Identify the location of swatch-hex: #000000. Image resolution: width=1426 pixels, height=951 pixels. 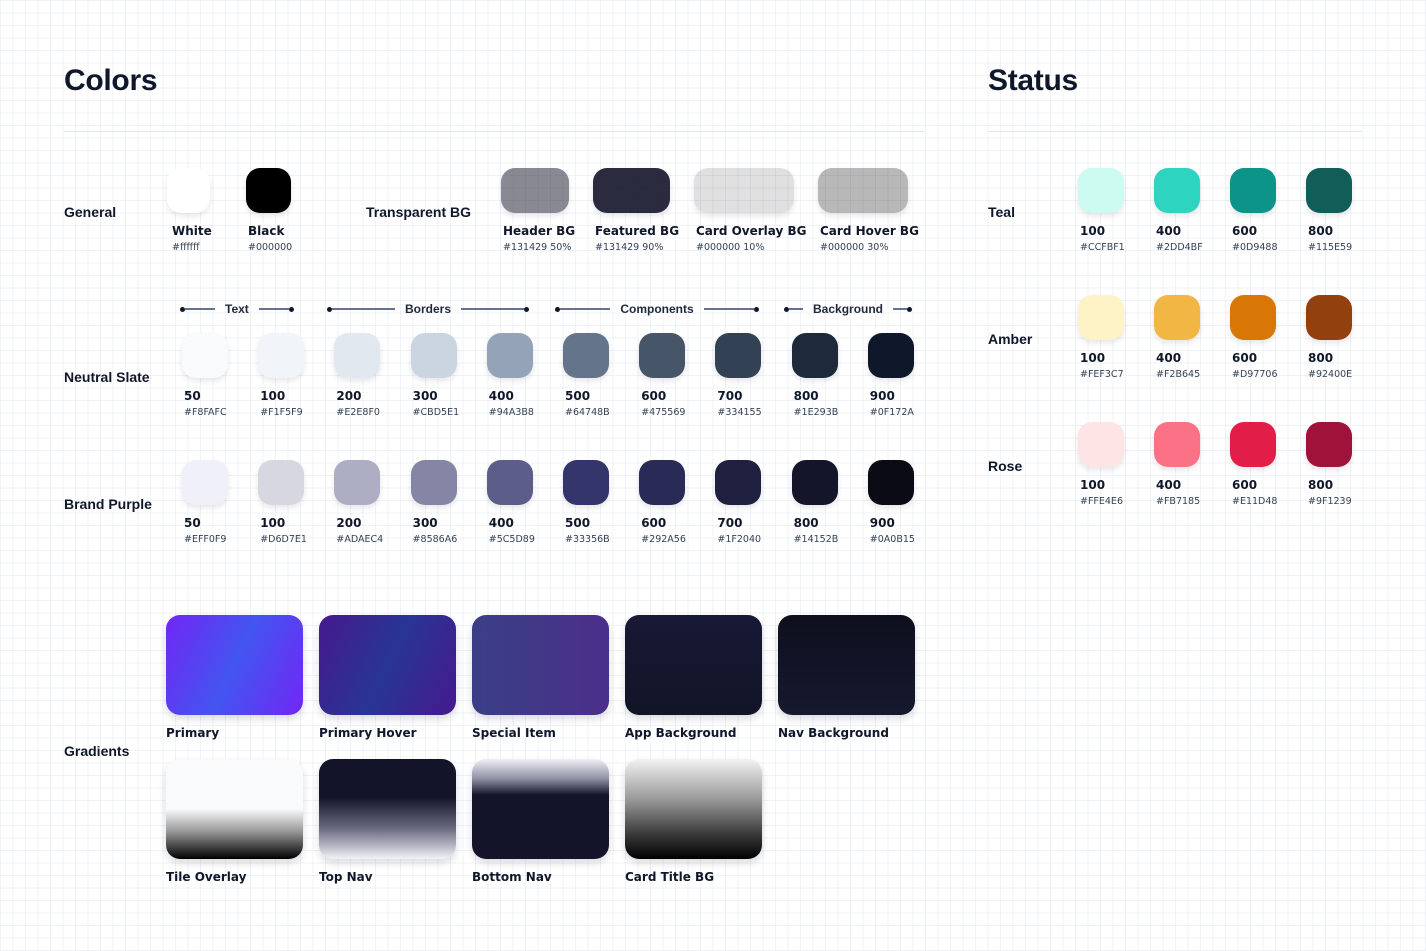
(270, 247).